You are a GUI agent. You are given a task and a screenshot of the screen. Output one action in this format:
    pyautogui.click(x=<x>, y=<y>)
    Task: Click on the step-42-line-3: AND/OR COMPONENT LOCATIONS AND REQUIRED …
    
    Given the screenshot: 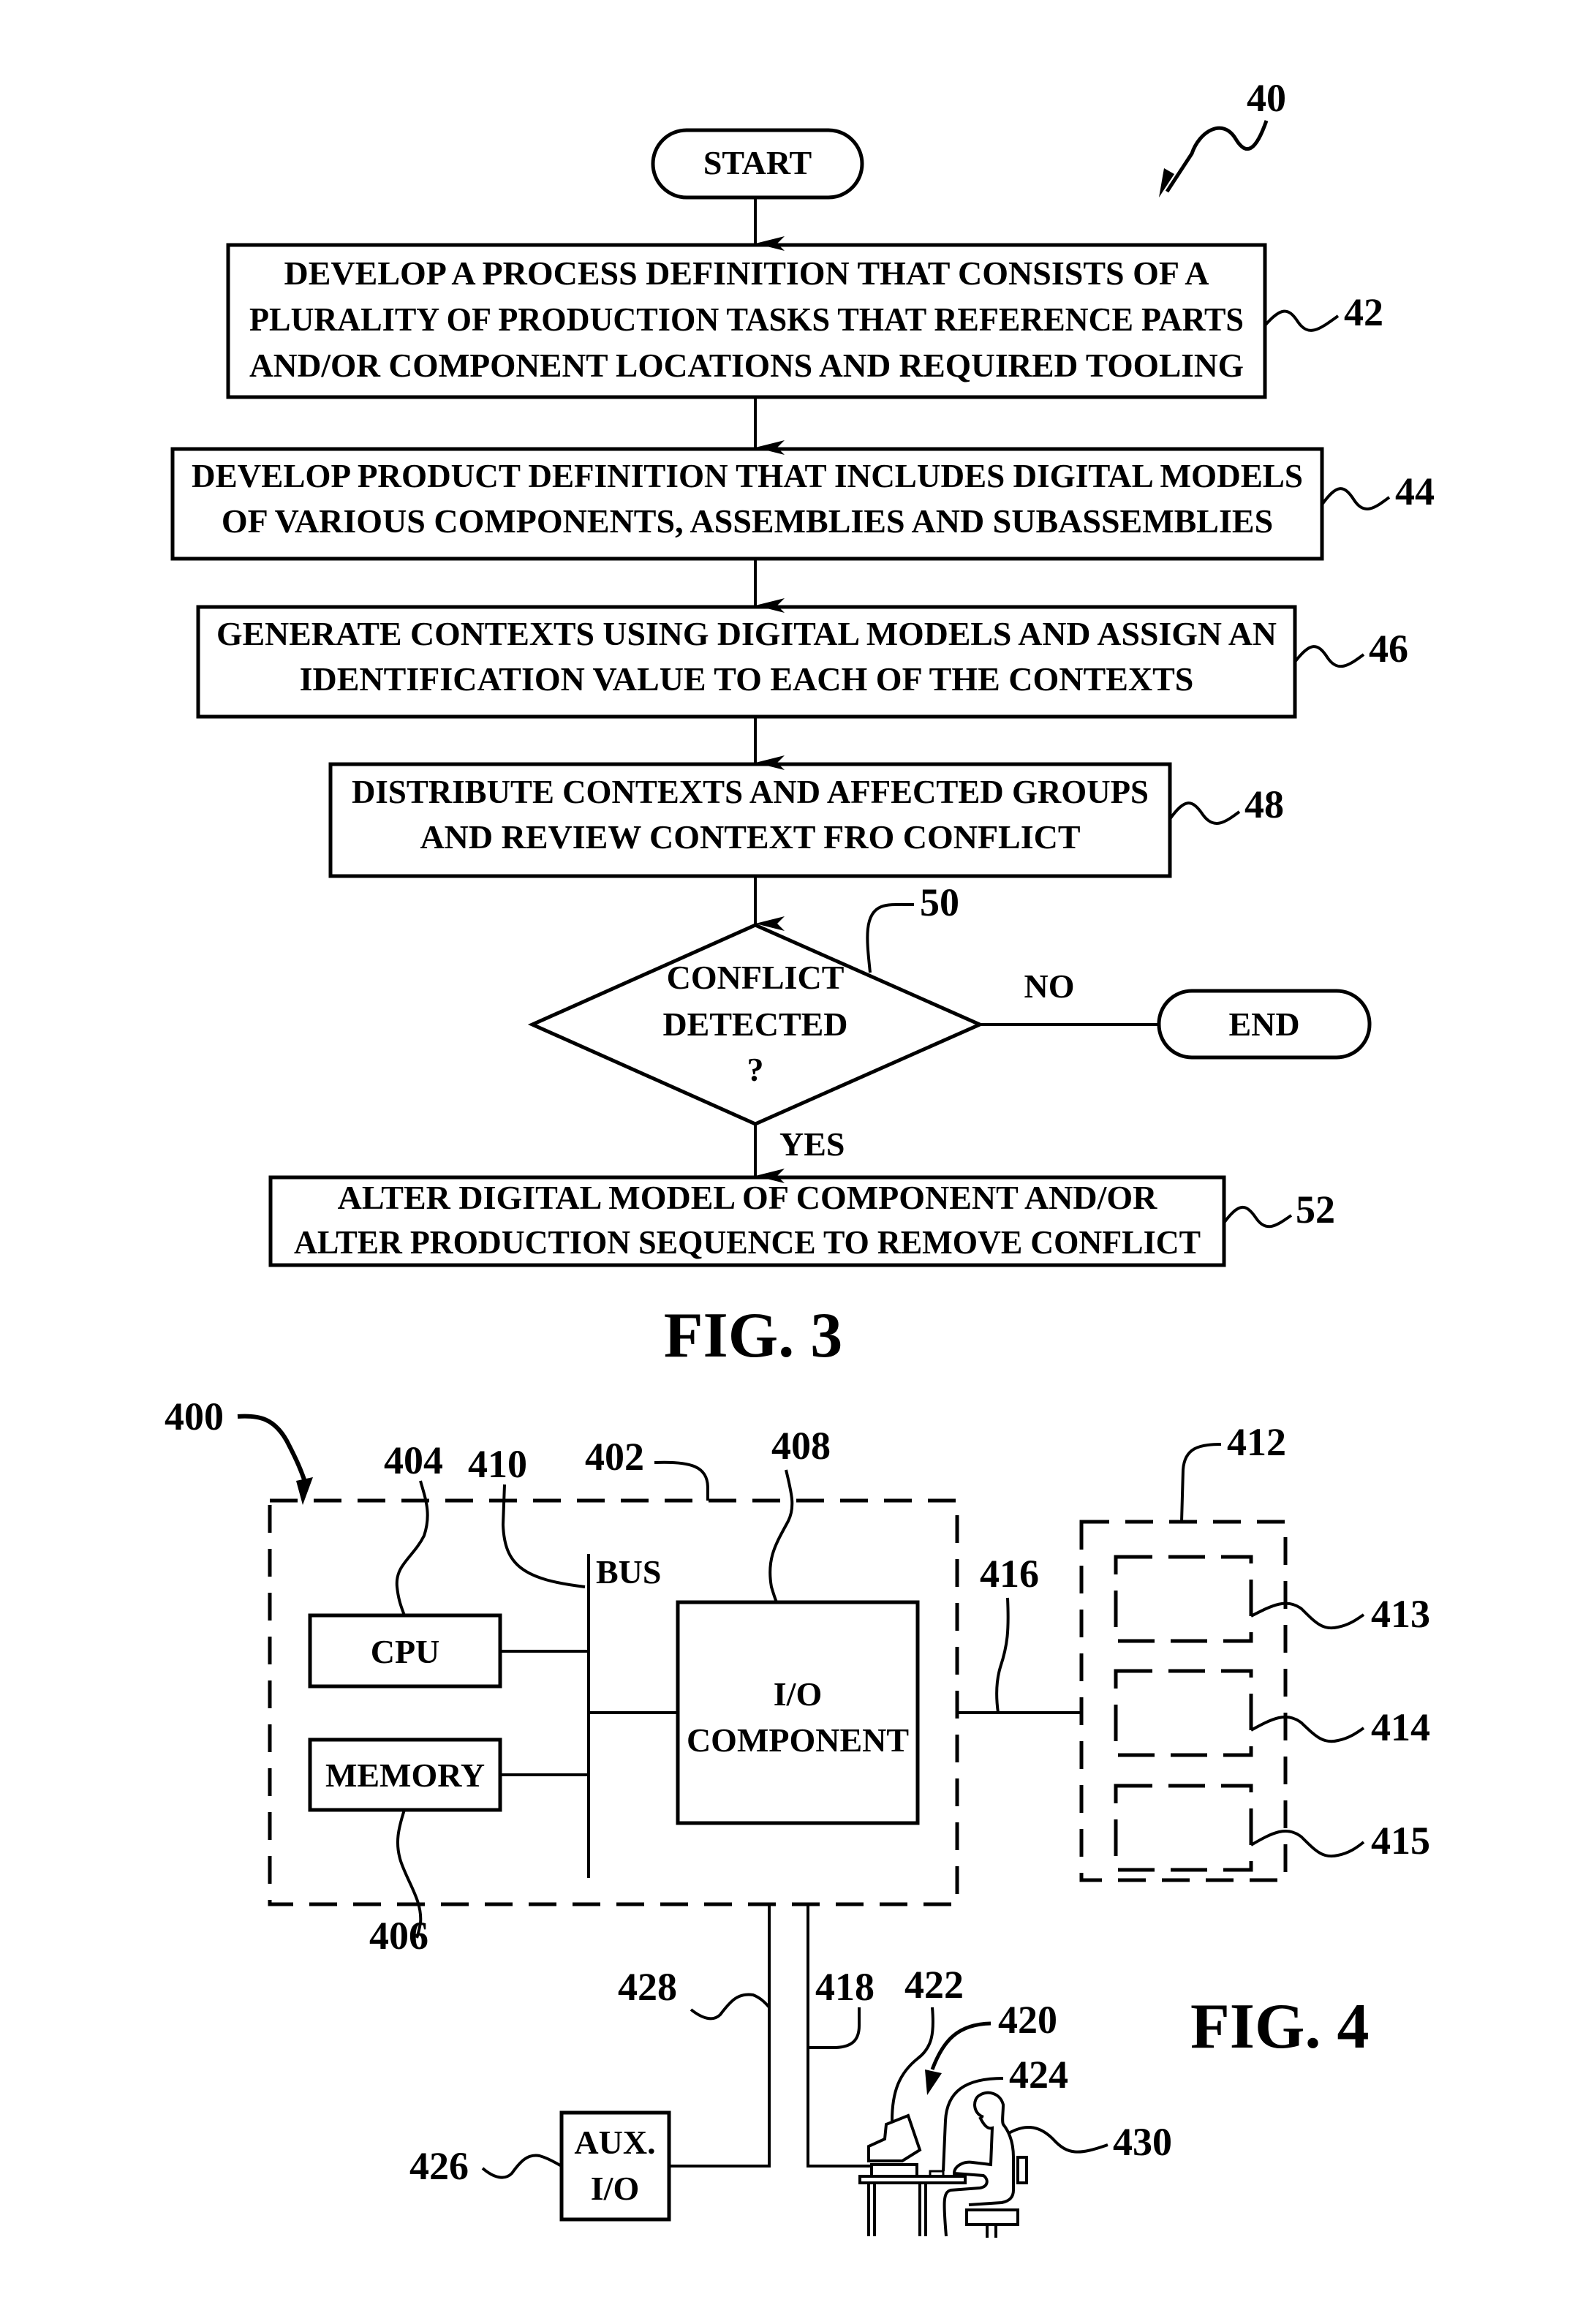 What is the action you would take?
    pyautogui.click(x=746, y=365)
    